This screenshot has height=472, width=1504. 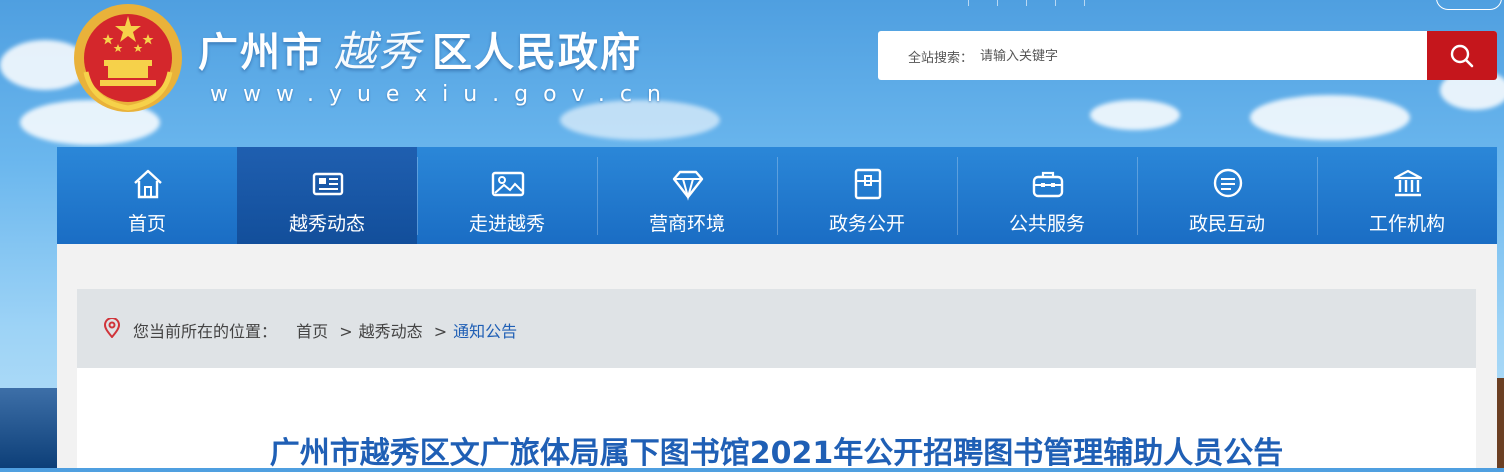 I want to click on decorative-building-right, so click(x=1500, y=423).